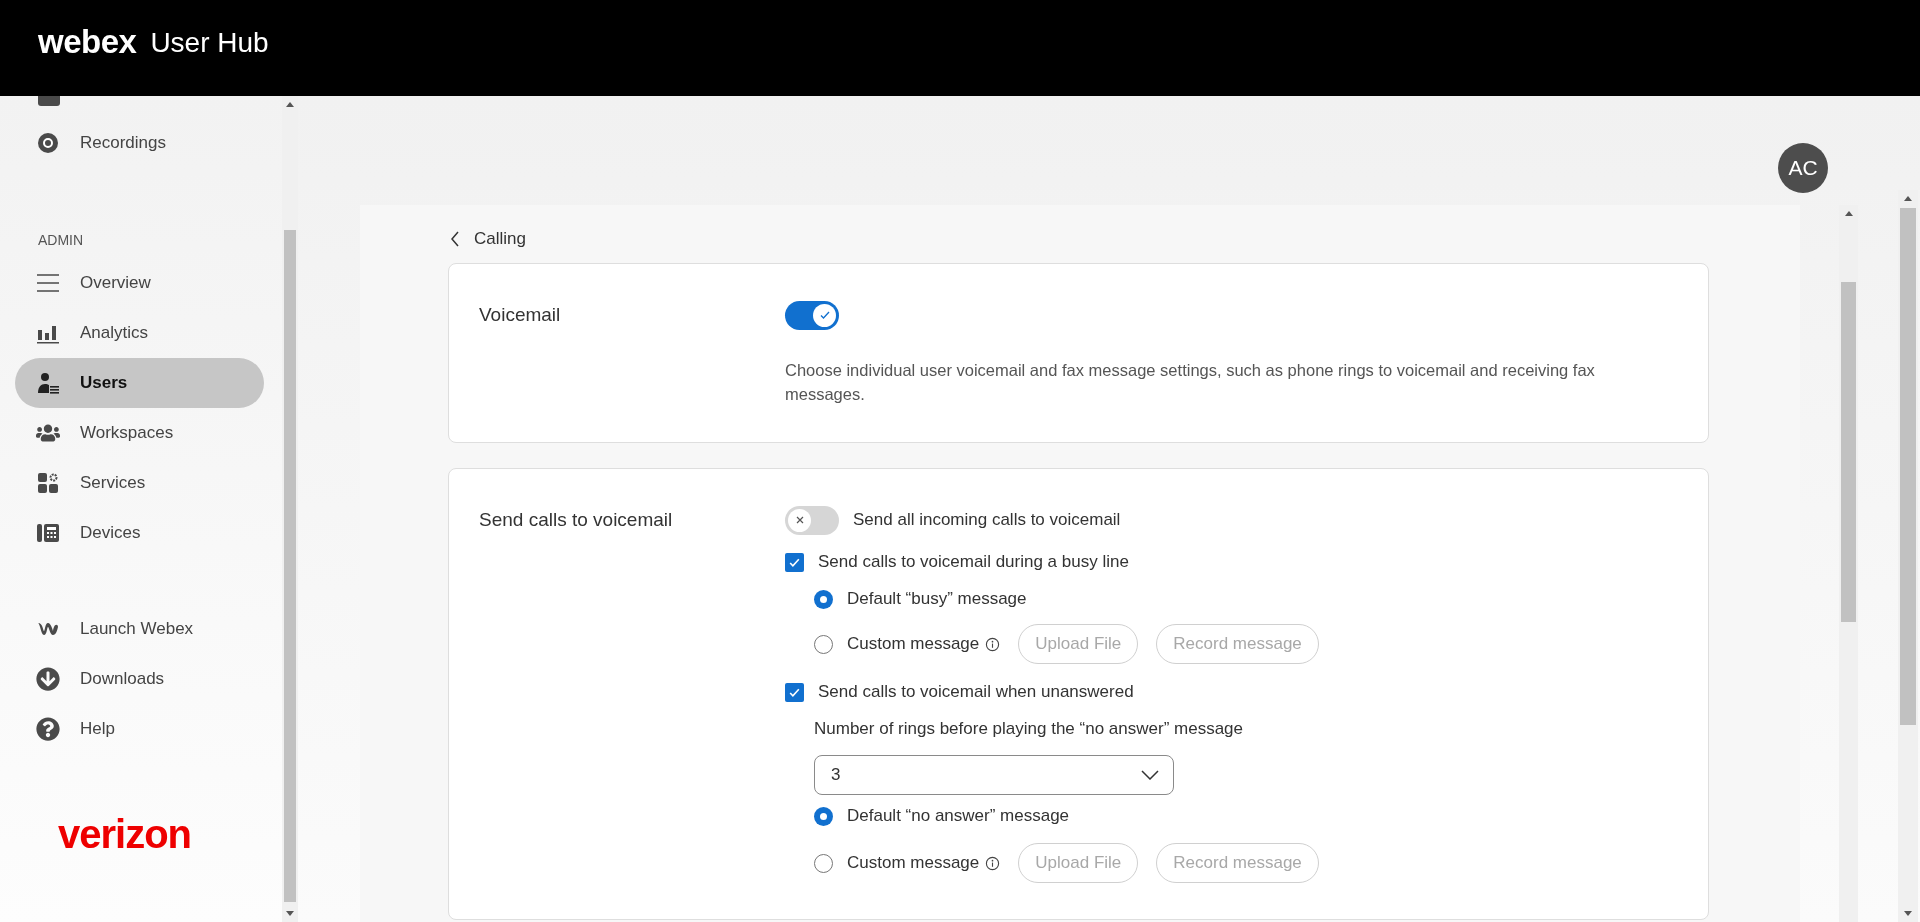 This screenshot has width=1920, height=922. I want to click on sidebar-item: Help, so click(139, 729).